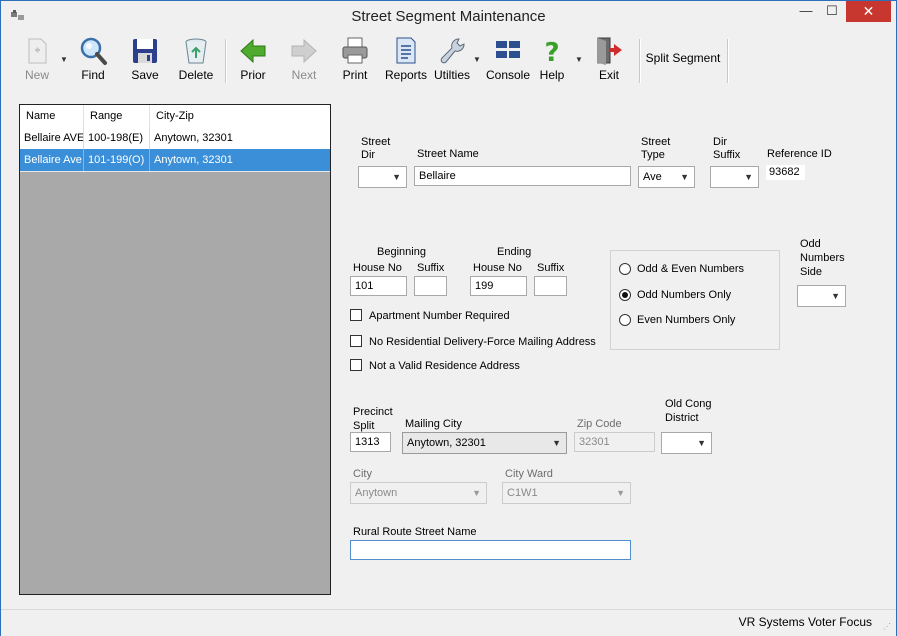  I want to click on prior-button: Prior, so click(253, 59).